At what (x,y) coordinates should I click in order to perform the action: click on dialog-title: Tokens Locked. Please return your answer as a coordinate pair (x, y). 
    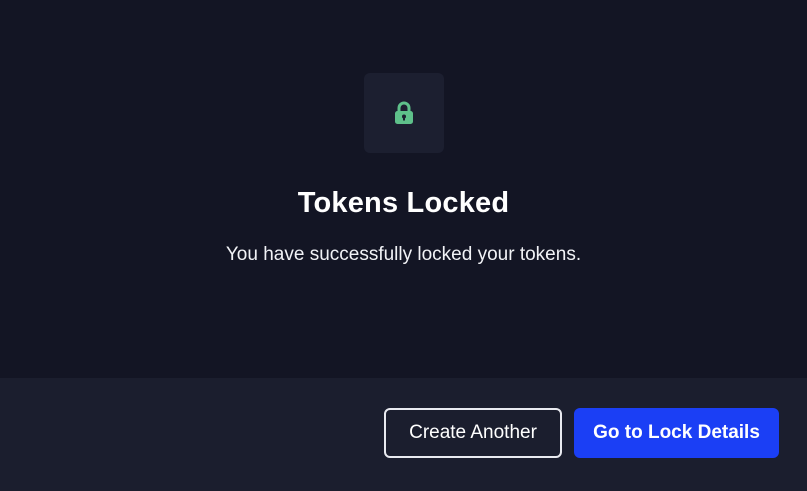
    Looking at the image, I should click on (403, 203).